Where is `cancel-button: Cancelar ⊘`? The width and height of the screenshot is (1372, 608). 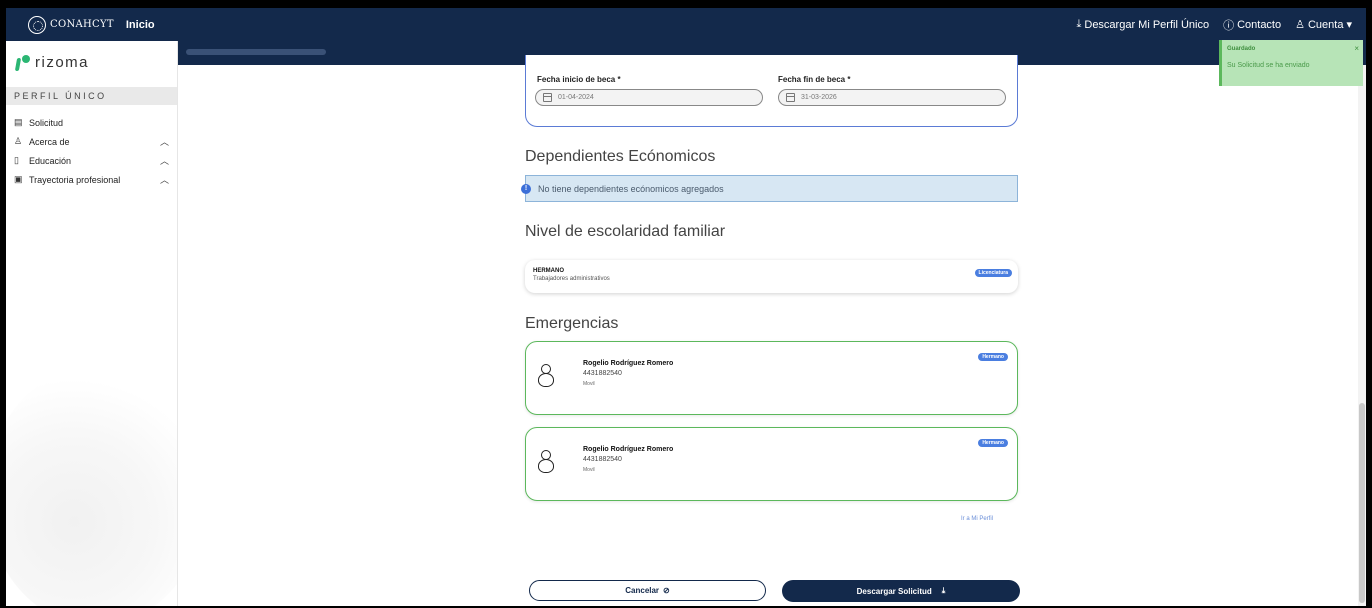
cancel-button: Cancelar ⊘ is located at coordinates (647, 590).